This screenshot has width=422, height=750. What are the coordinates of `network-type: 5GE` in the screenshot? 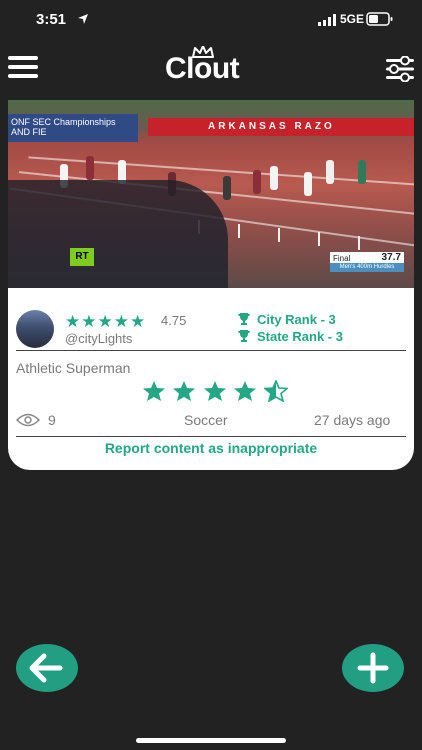 It's located at (352, 19).